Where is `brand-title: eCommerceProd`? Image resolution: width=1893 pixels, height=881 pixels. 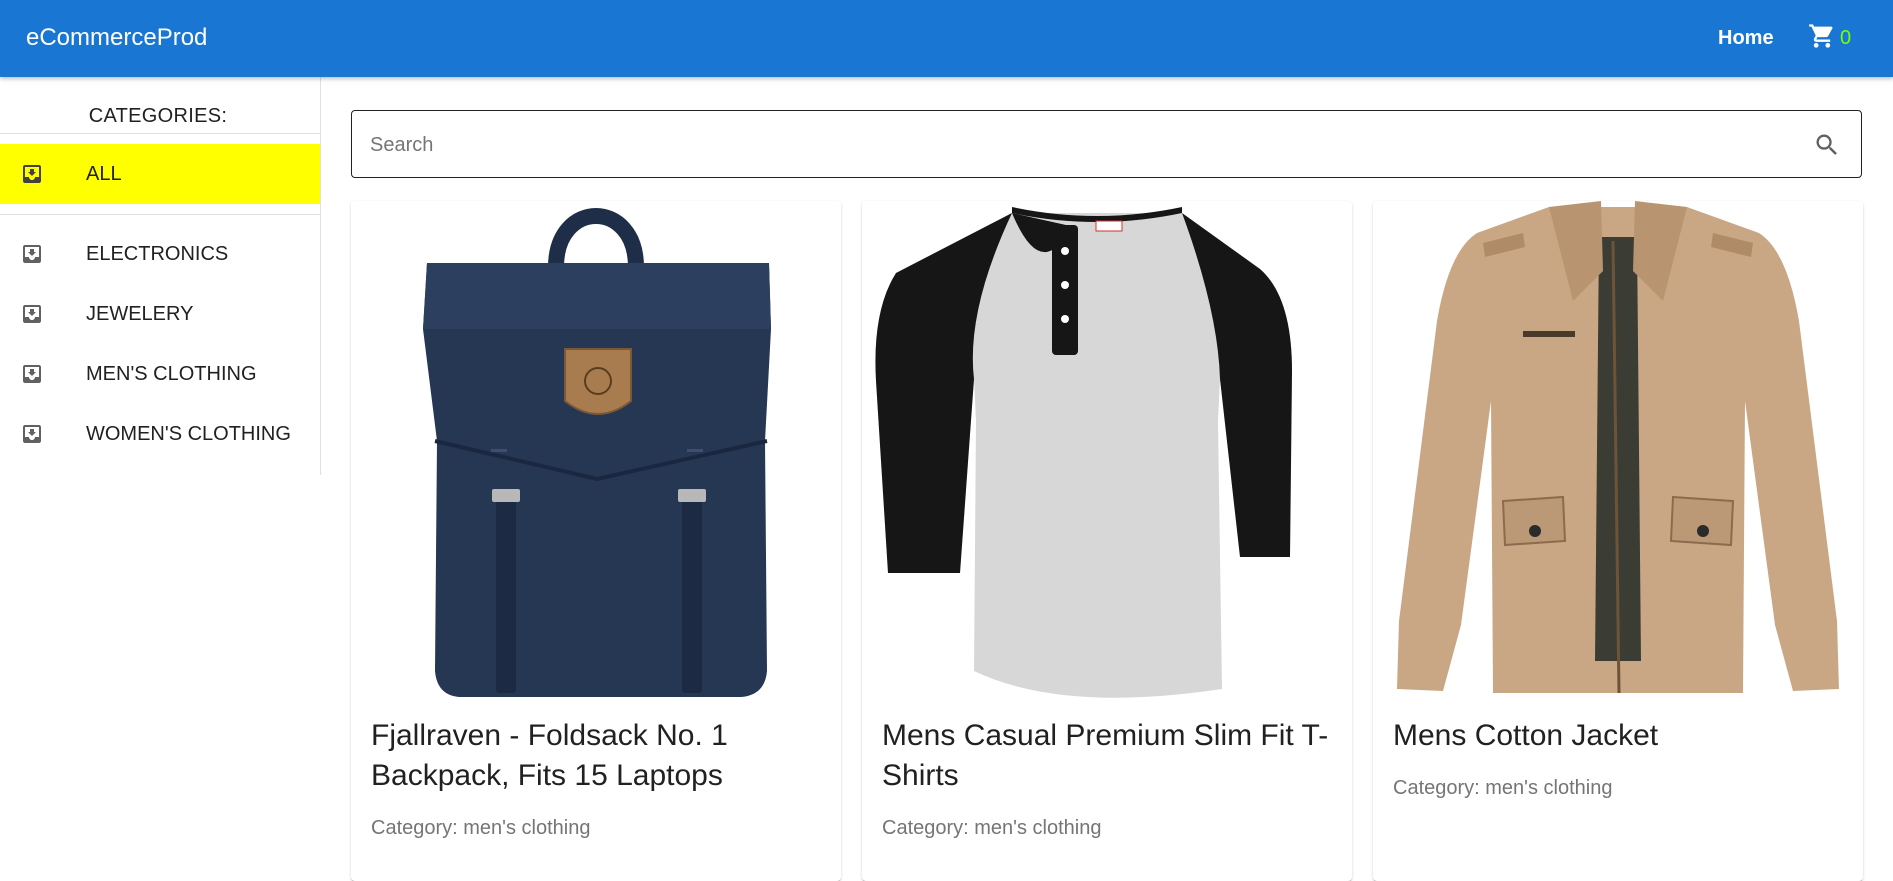 brand-title: eCommerceProd is located at coordinates (116, 38).